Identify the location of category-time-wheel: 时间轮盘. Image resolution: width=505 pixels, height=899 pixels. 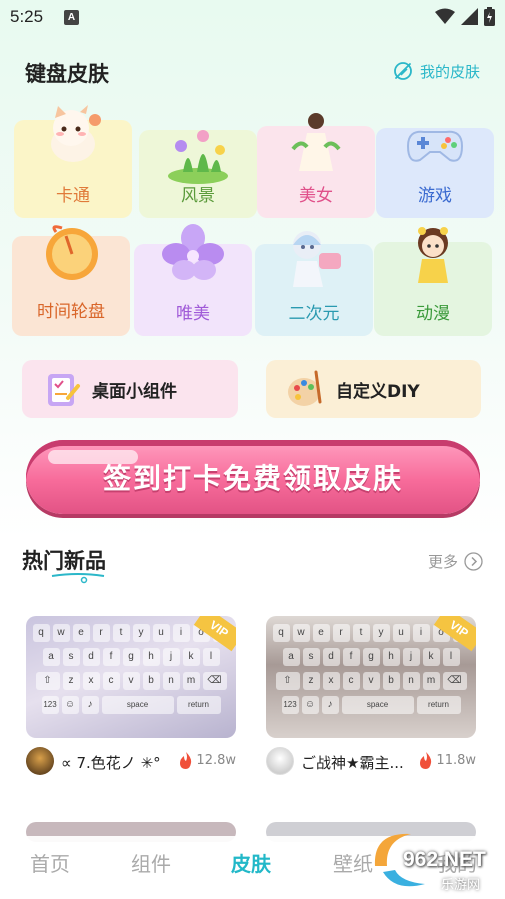
(71, 280).